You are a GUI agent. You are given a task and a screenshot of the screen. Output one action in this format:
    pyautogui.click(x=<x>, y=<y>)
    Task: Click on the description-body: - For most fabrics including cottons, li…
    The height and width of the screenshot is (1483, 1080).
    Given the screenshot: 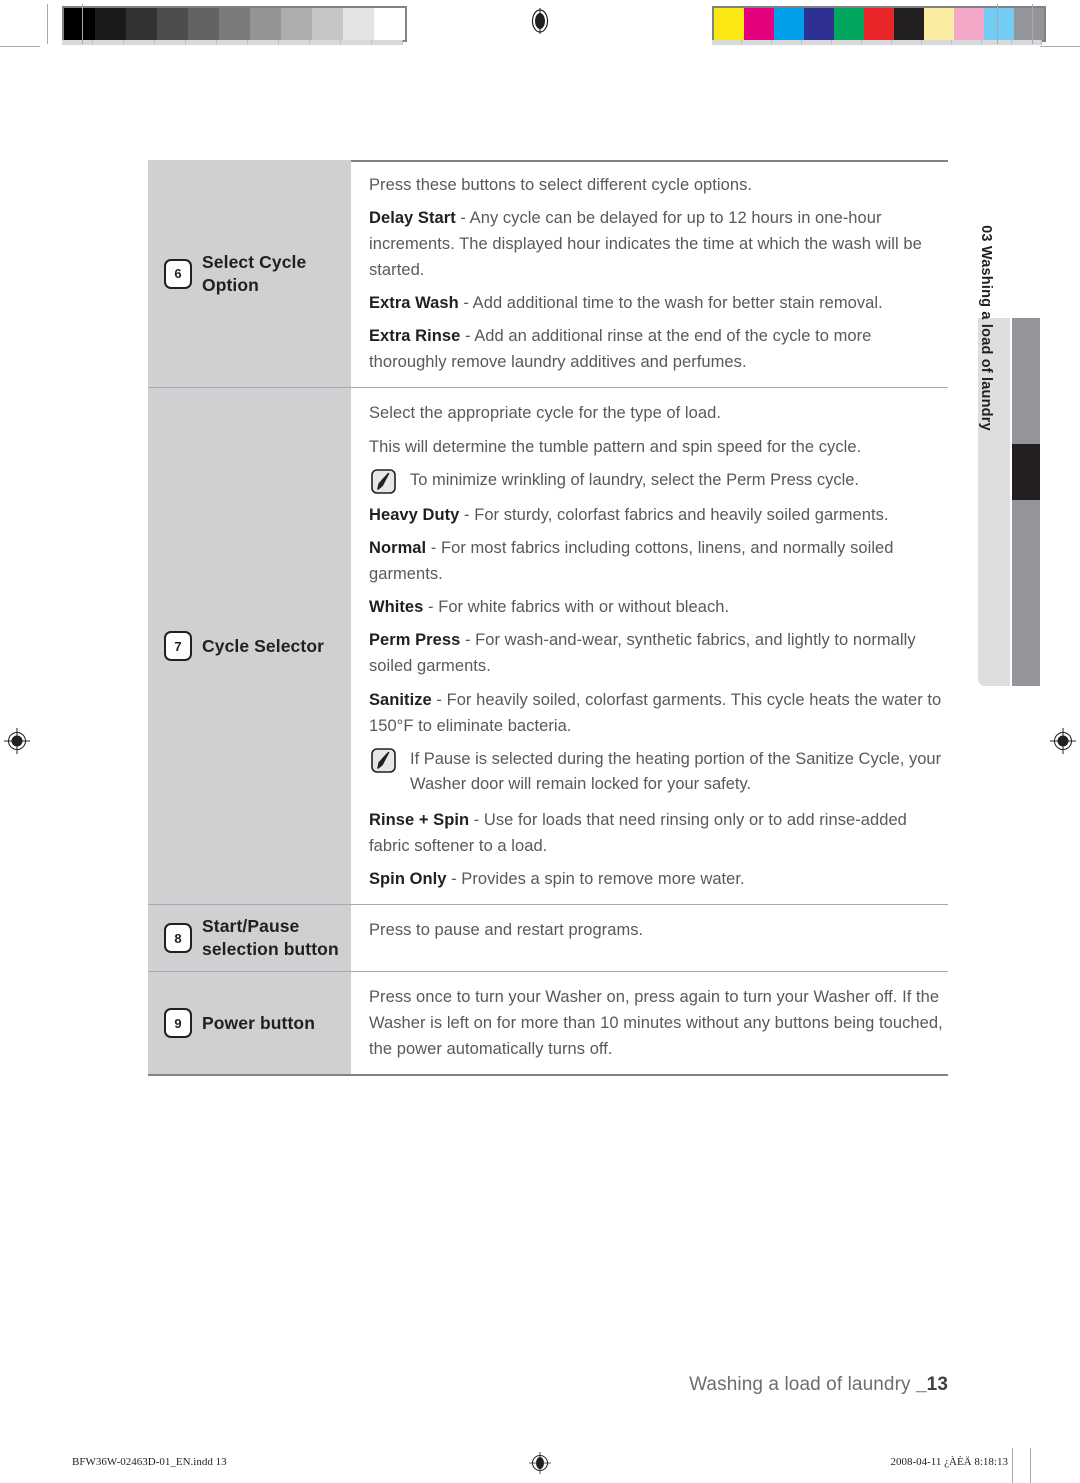 What is the action you would take?
    pyautogui.click(x=631, y=561)
    